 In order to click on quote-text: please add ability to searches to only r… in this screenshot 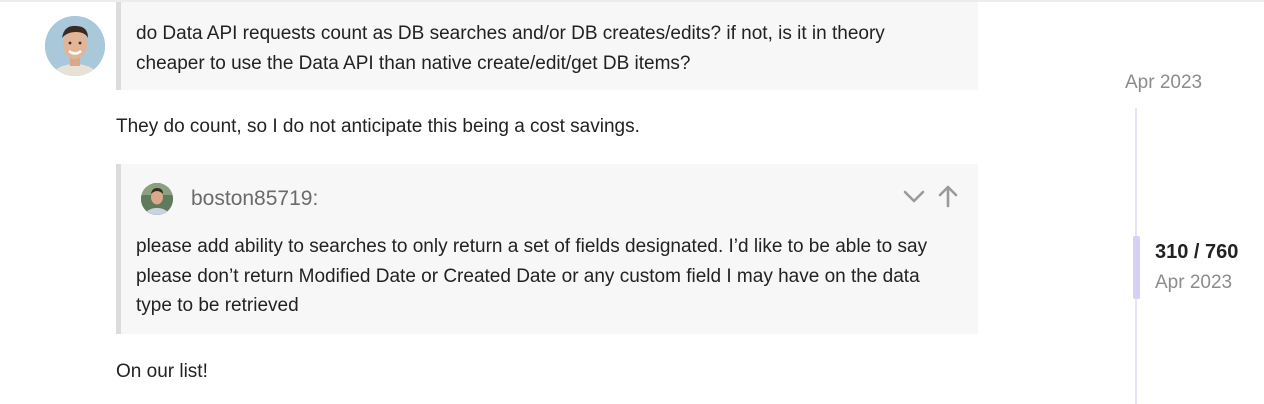, I will do `click(532, 276)`.